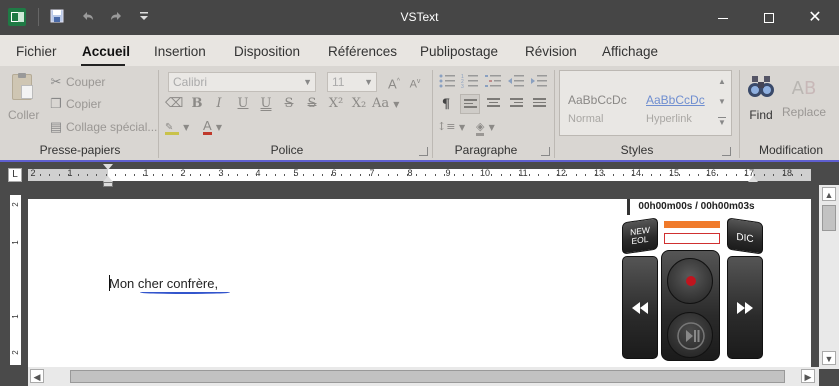 This screenshot has height=386, width=839. Describe the element at coordinates (163, 283) in the screenshot. I see `document-text: Mon cher confrère,` at that location.